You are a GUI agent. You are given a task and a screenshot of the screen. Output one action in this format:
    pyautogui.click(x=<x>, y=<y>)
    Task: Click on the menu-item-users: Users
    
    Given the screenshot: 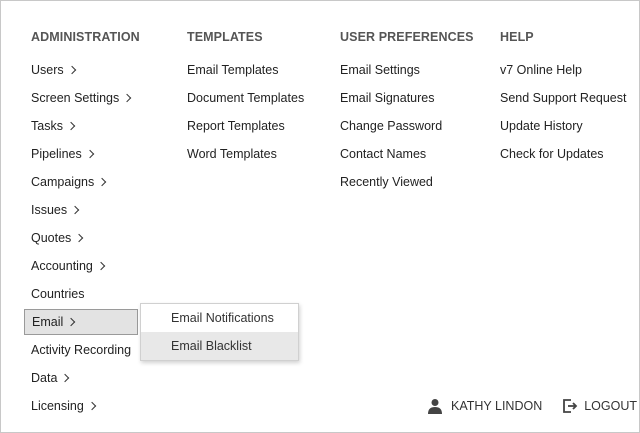 What is the action you would take?
    pyautogui.click(x=85, y=70)
    